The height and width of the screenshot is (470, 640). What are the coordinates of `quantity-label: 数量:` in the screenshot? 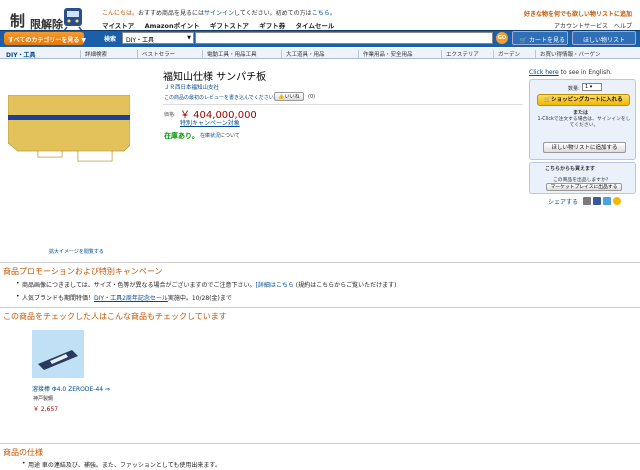 It's located at (574, 89).